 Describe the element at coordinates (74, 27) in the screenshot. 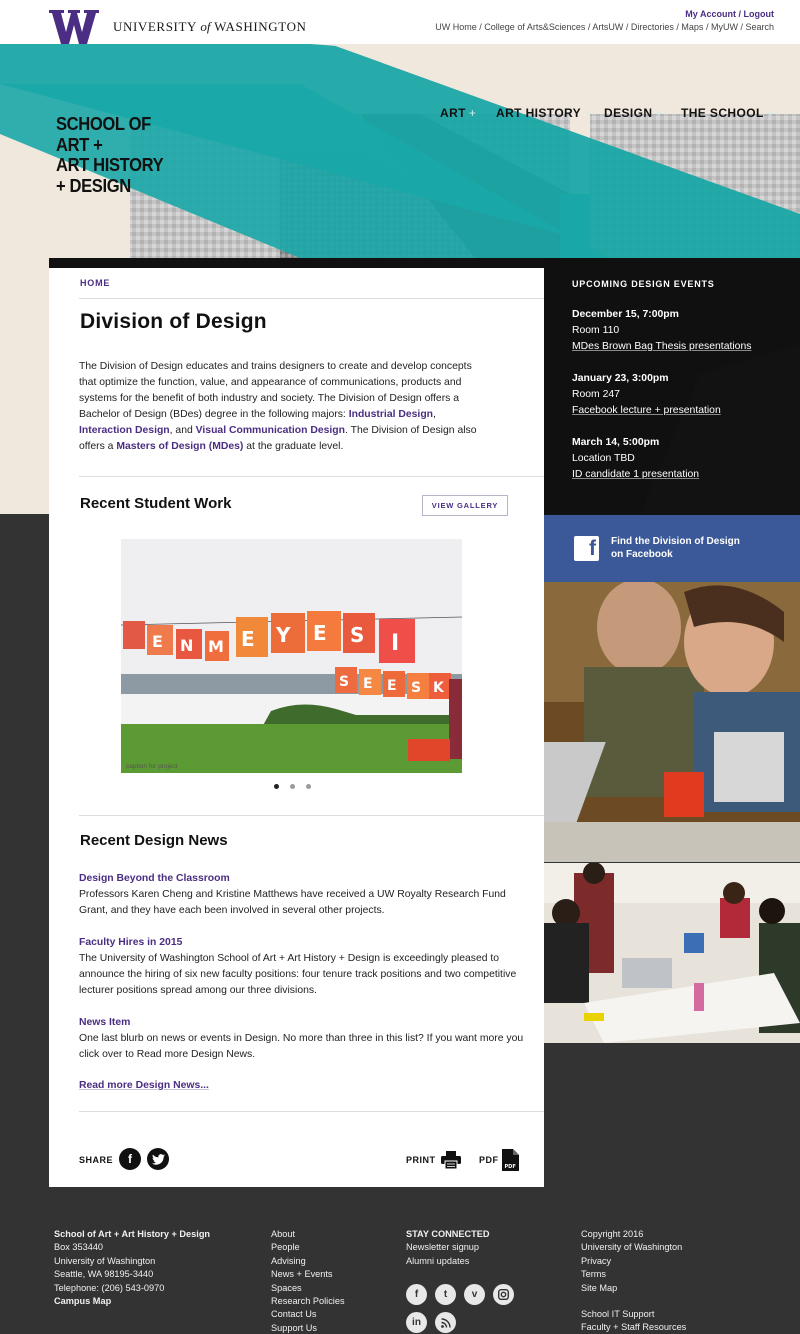

I see `uw-w-logo-icon` at that location.